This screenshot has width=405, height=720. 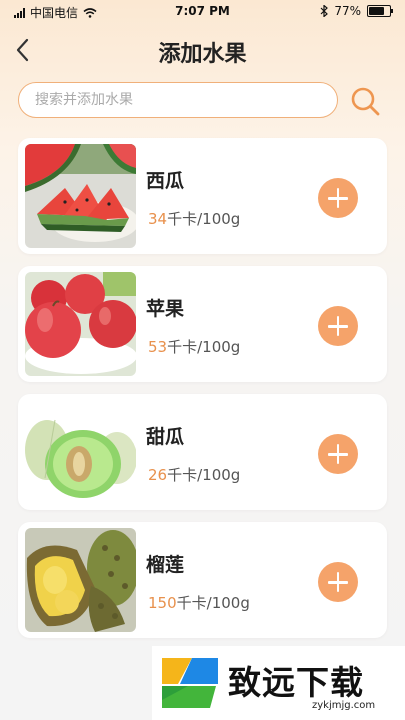 What do you see at coordinates (165, 437) in the screenshot?
I see `fruit-name: 甜瓜` at bounding box center [165, 437].